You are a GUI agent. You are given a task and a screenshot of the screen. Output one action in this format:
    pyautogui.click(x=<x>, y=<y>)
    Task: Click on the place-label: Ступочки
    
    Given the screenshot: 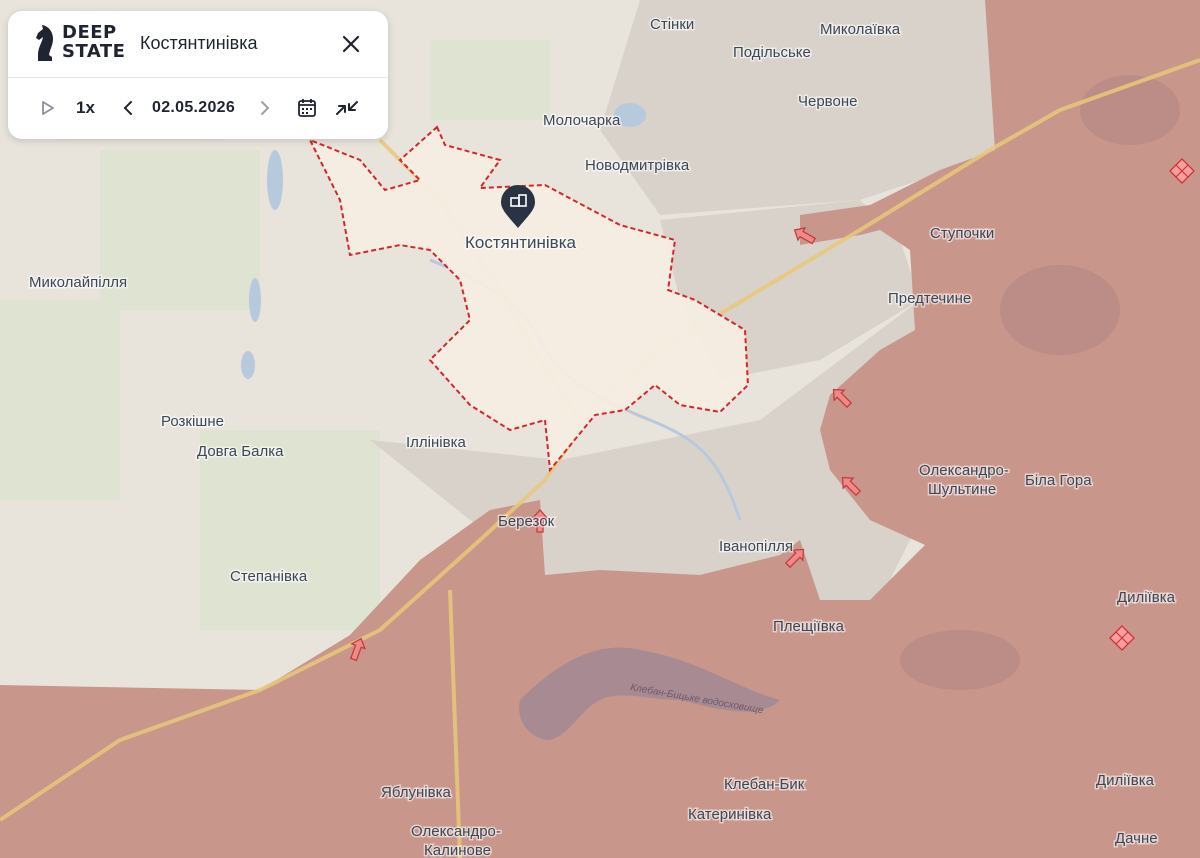 What is the action you would take?
    pyautogui.click(x=962, y=233)
    